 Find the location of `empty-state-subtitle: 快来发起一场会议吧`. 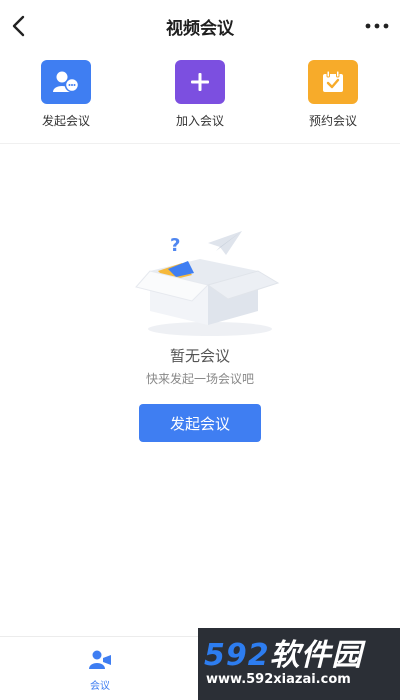

empty-state-subtitle: 快来发起一场会议吧 is located at coordinates (199, 379).